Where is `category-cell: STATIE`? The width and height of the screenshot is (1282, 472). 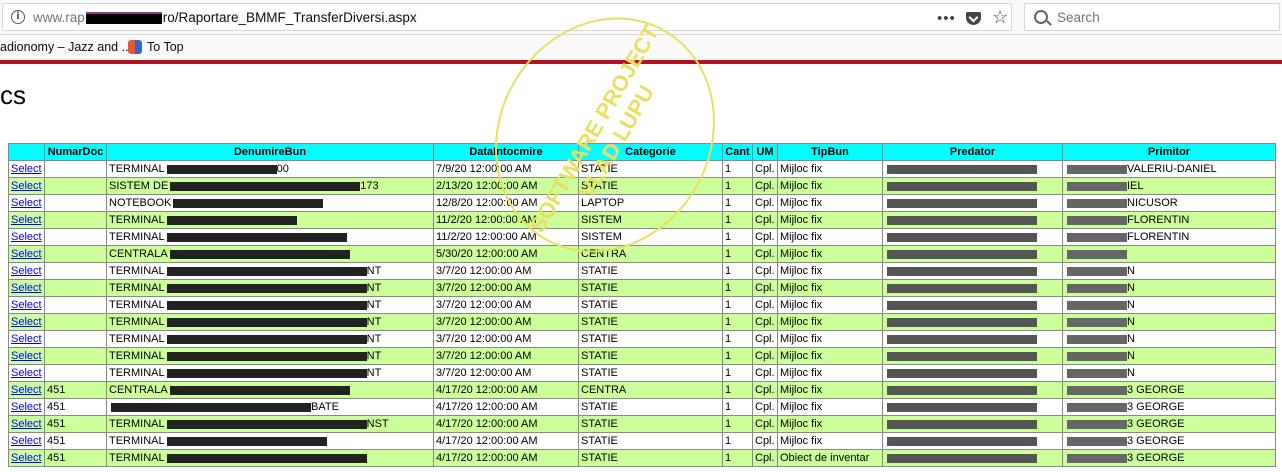 category-cell: STATIE is located at coordinates (650, 356).